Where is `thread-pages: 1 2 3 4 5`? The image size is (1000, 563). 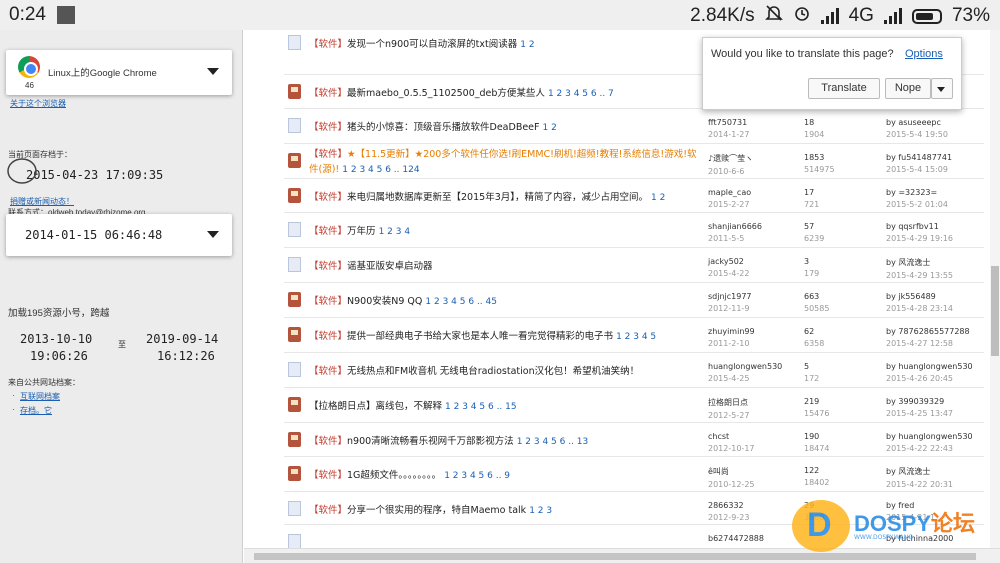 thread-pages: 1 2 3 4 5 is located at coordinates (636, 337).